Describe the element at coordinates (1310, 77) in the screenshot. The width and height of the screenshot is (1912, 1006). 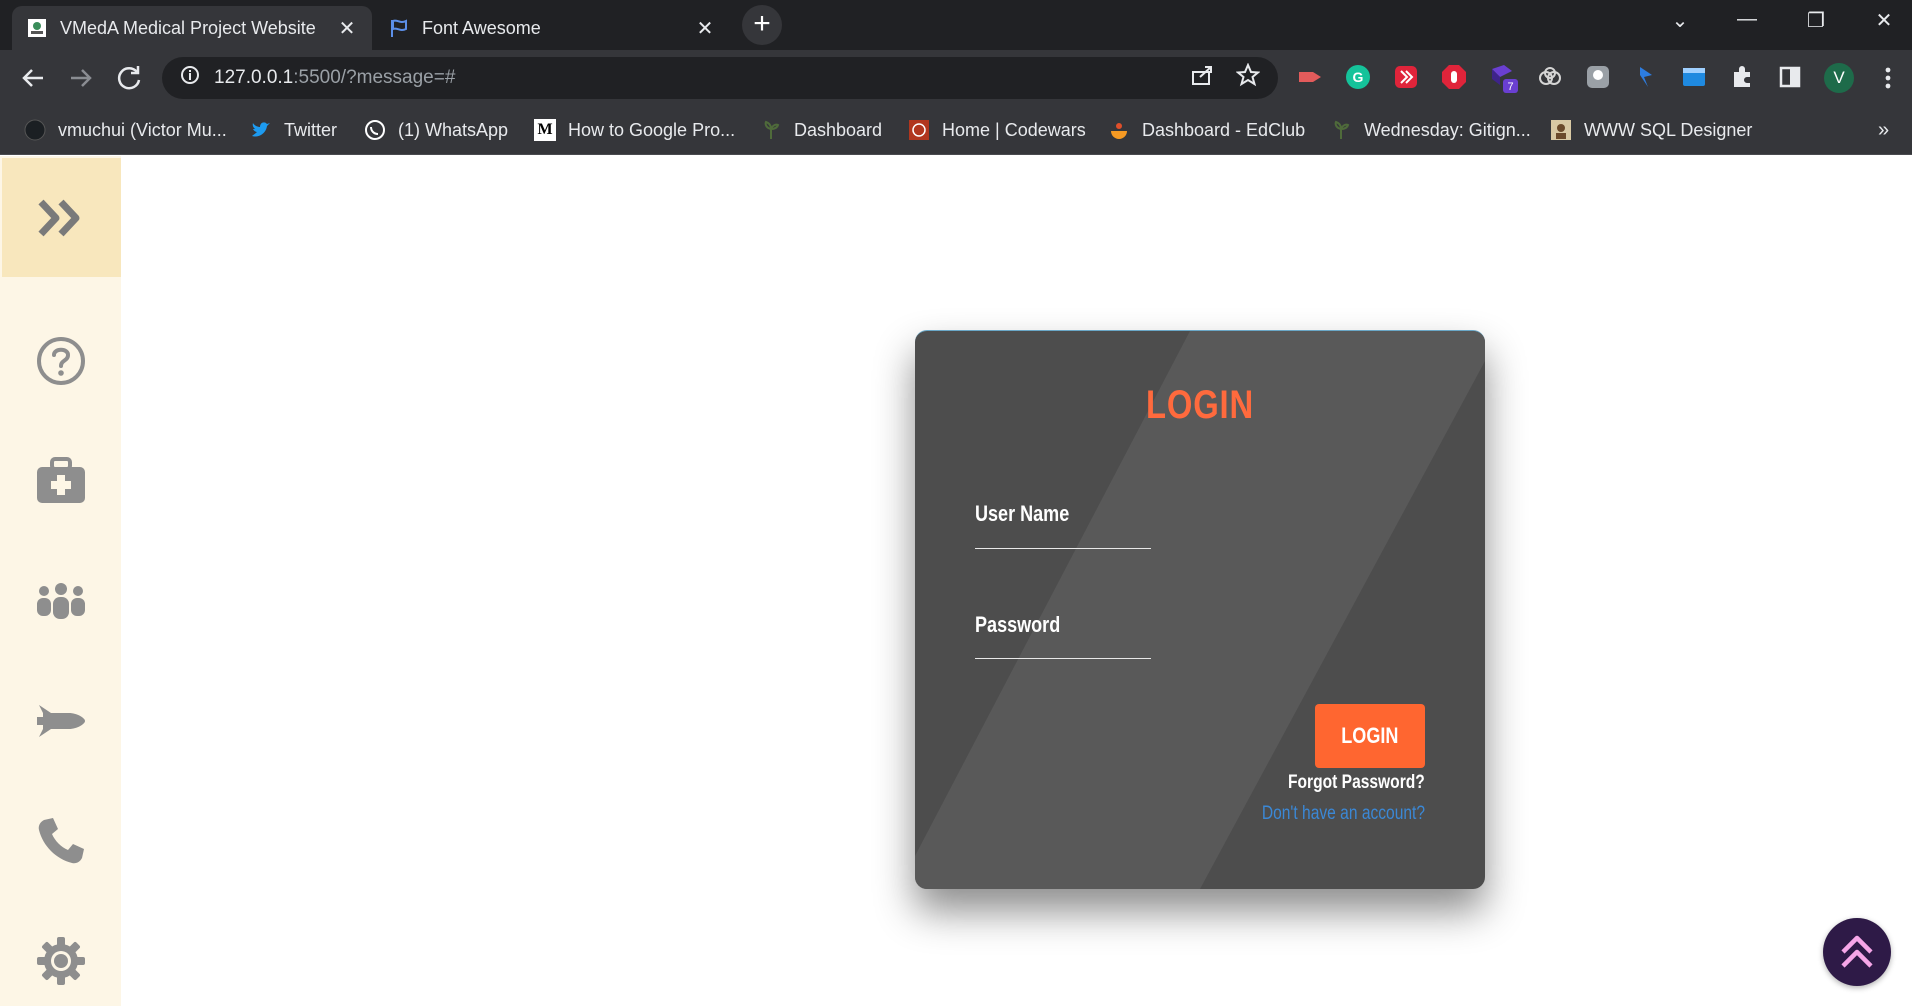
I see `screen-record-extension-icon` at that location.